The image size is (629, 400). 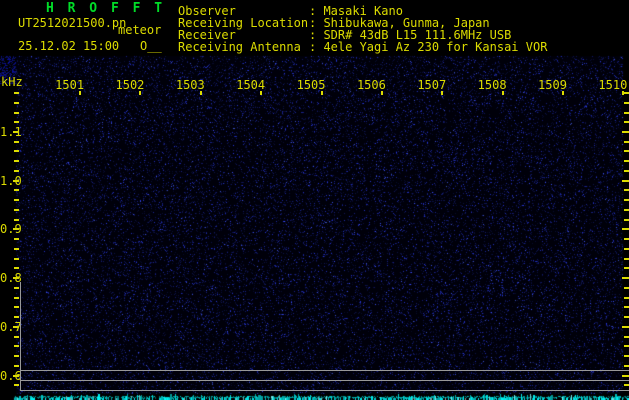 I want to click on plot-vertical-axis-line, so click(x=20, y=336).